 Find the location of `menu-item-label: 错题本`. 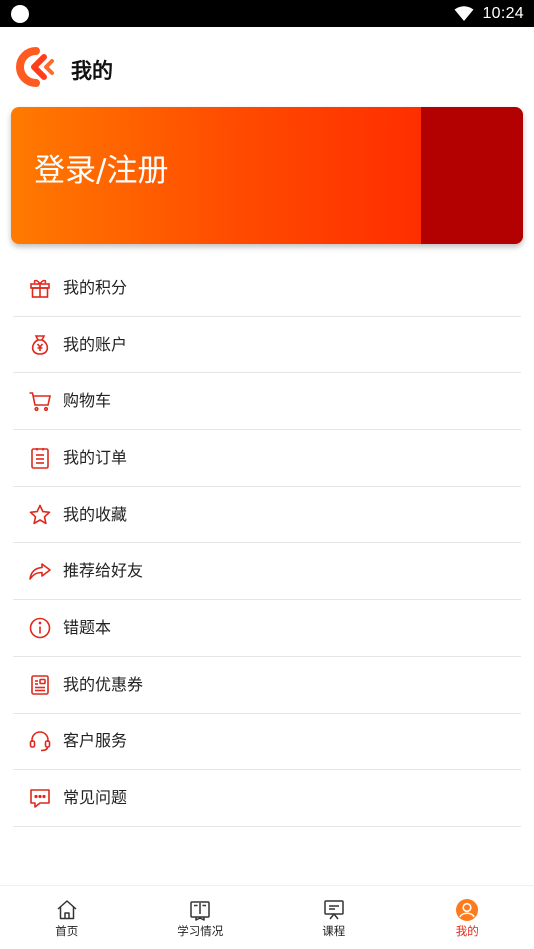

menu-item-label: 错题本 is located at coordinates (87, 627).